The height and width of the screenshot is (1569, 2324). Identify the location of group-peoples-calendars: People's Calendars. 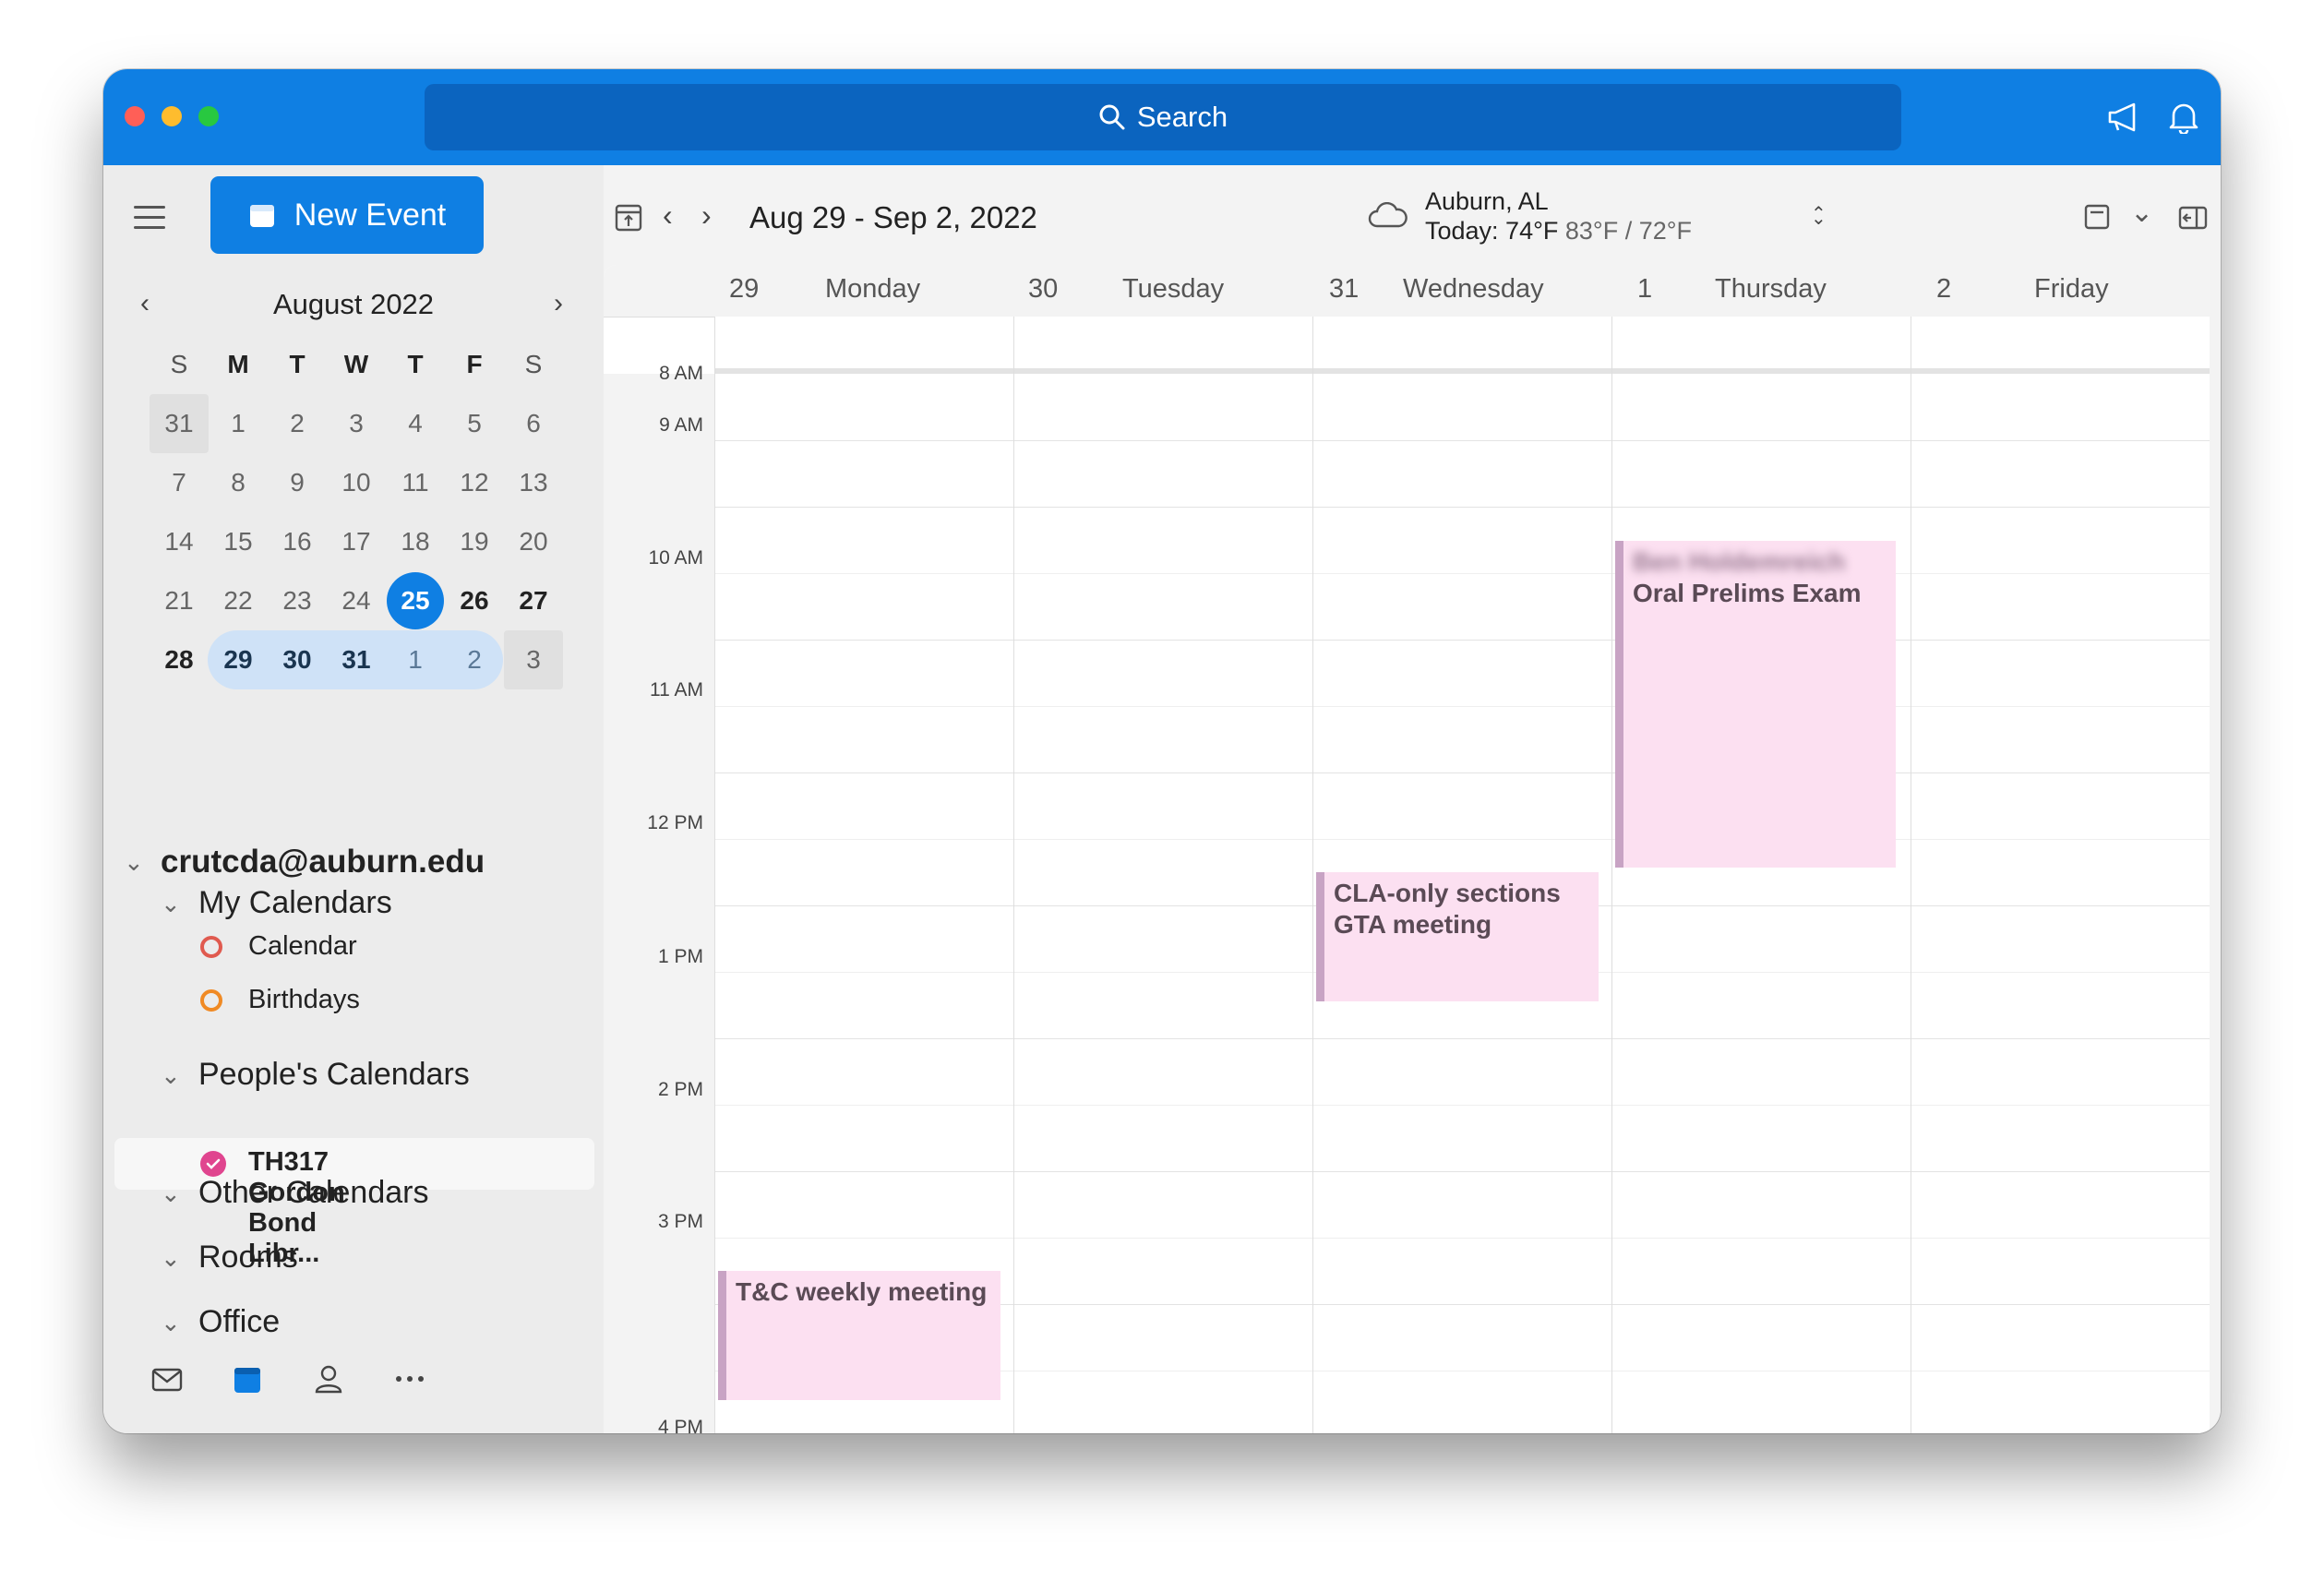
(334, 1075).